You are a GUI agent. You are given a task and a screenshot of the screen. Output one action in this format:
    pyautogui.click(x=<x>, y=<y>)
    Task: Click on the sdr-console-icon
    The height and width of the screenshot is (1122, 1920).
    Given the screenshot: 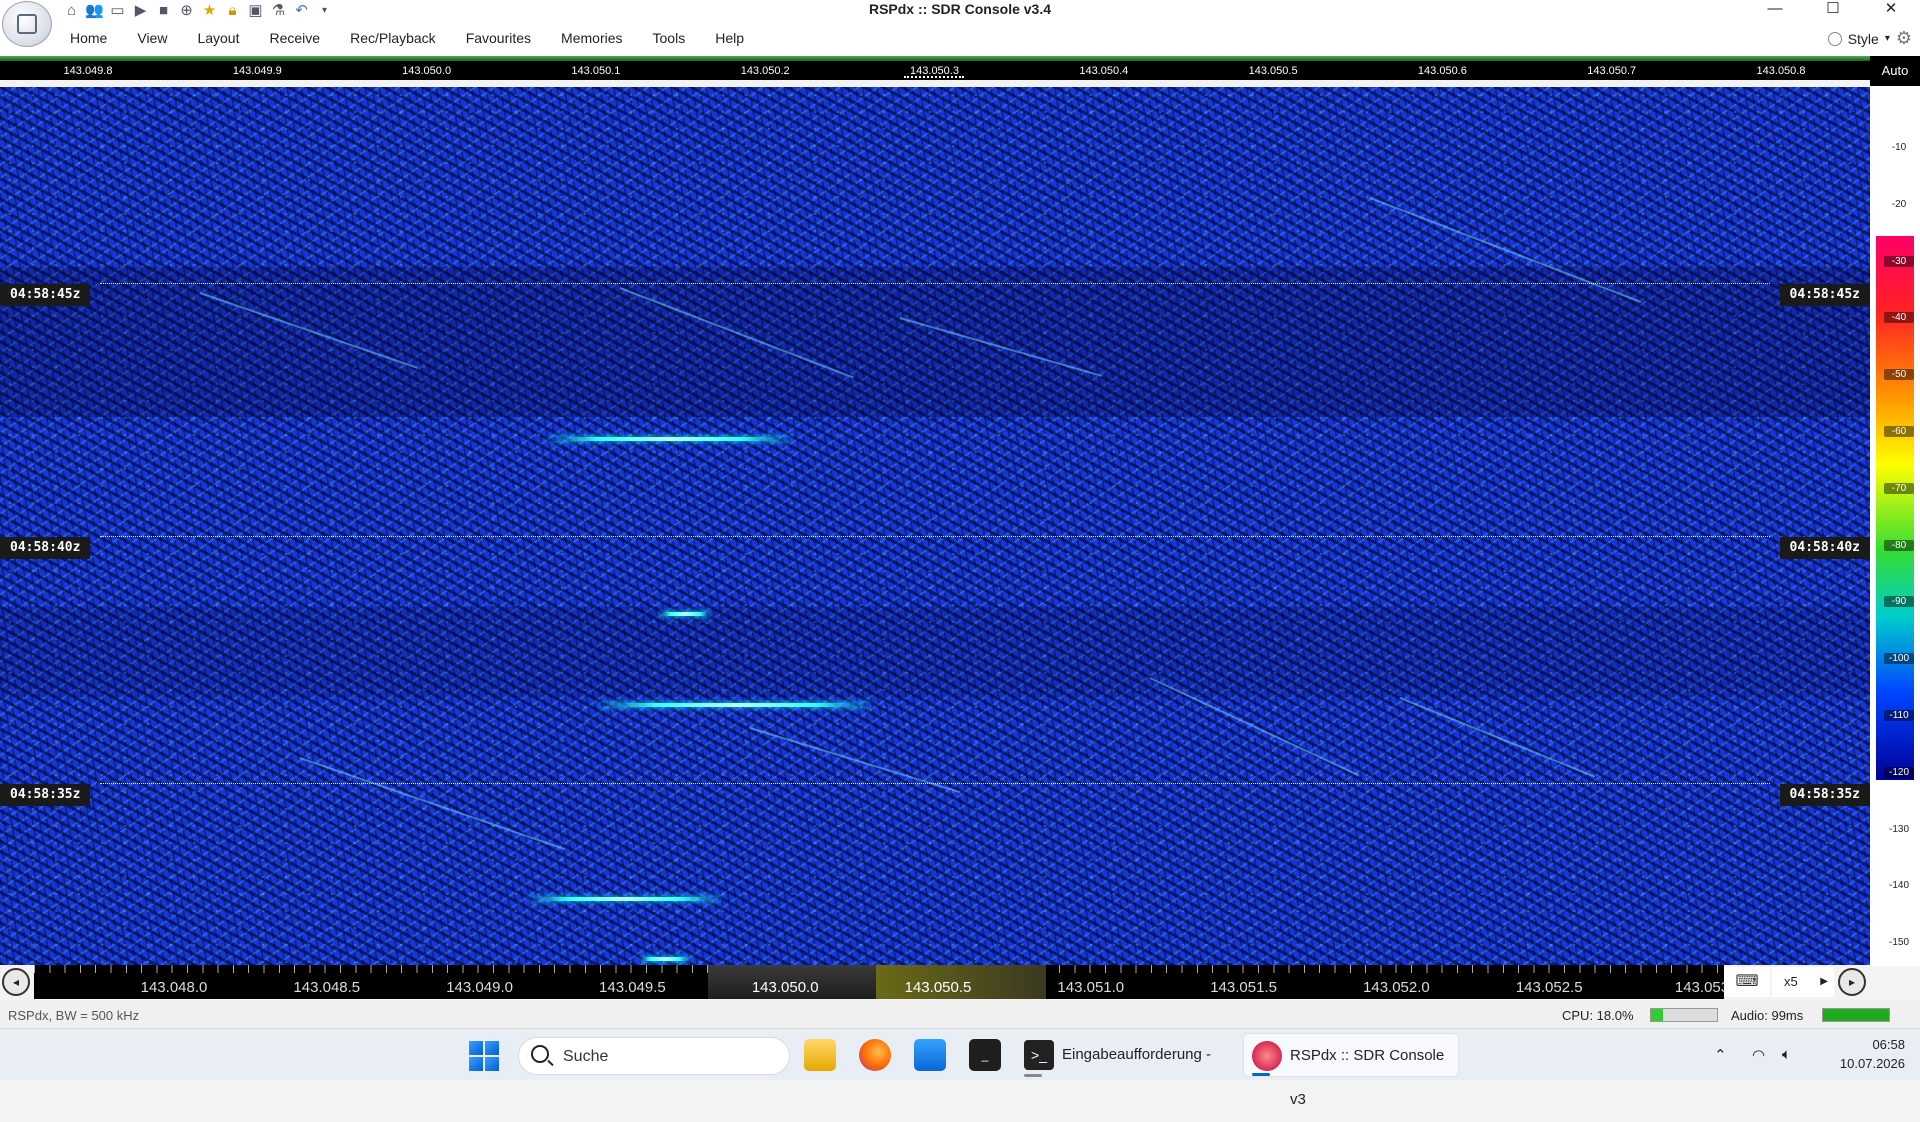 What is the action you would take?
    pyautogui.click(x=1267, y=1056)
    